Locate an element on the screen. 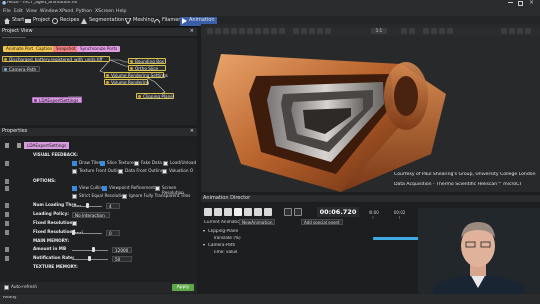  current-animation-select: NewAnimation is located at coordinates (257, 222).